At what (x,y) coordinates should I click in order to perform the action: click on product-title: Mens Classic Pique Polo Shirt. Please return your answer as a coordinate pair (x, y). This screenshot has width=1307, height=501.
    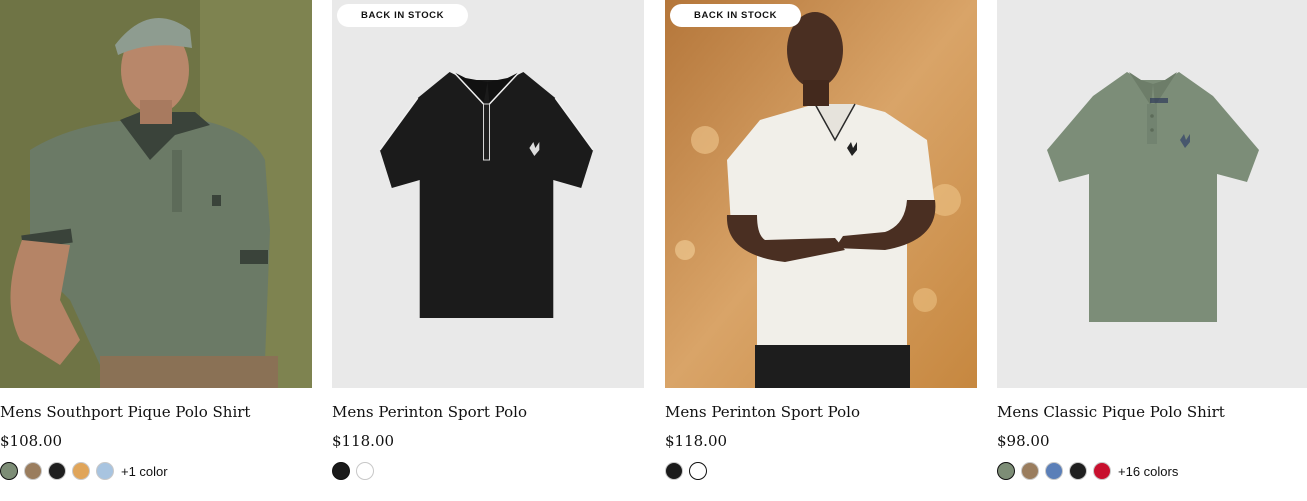
    Looking at the image, I should click on (1111, 412).